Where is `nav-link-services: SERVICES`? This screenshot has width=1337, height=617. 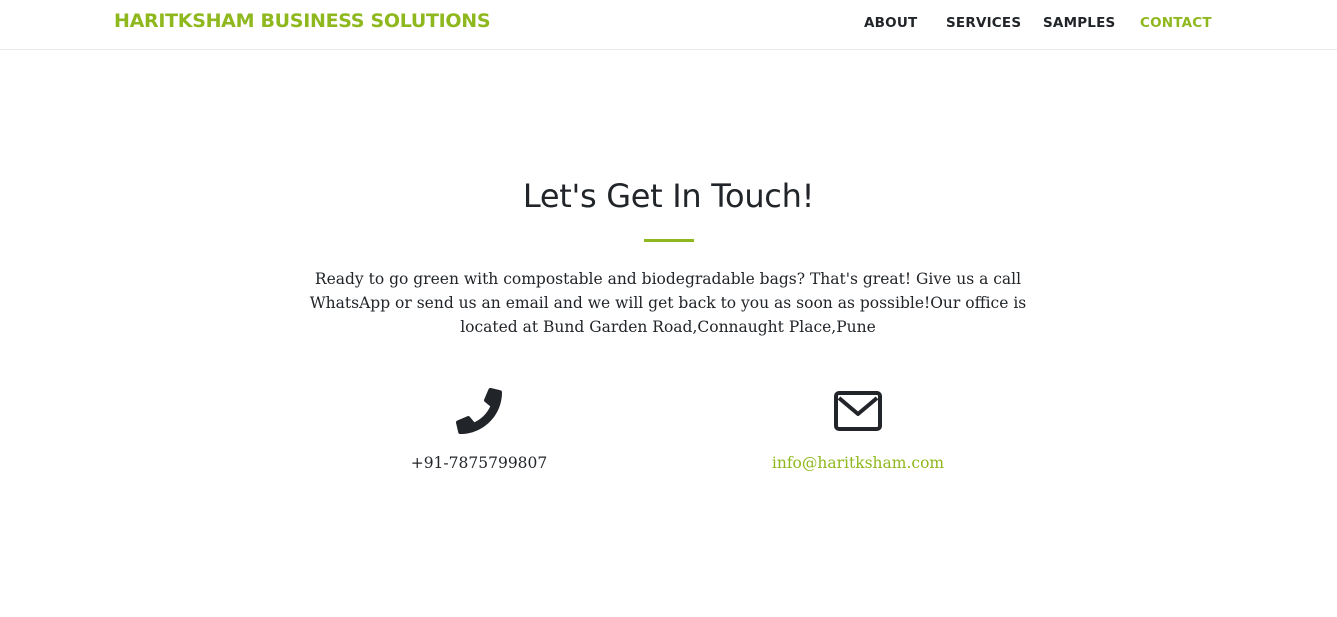 nav-link-services: SERVICES is located at coordinates (983, 23).